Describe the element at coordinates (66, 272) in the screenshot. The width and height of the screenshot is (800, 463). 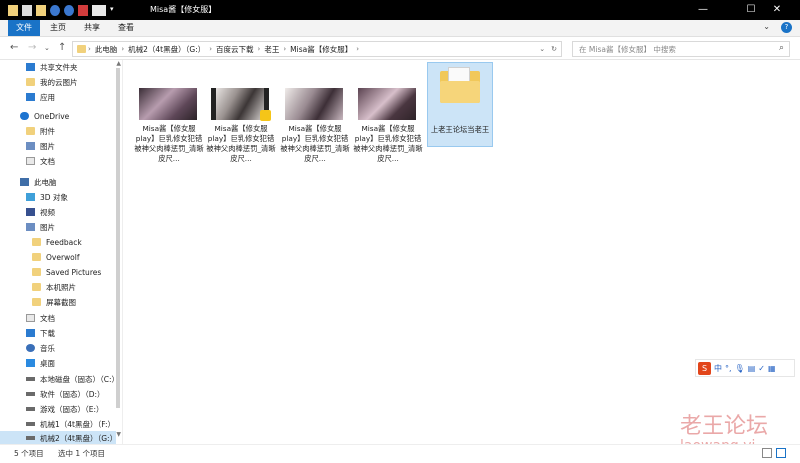
I see `sidebar-item-saved-pictures: Saved Pictures` at that location.